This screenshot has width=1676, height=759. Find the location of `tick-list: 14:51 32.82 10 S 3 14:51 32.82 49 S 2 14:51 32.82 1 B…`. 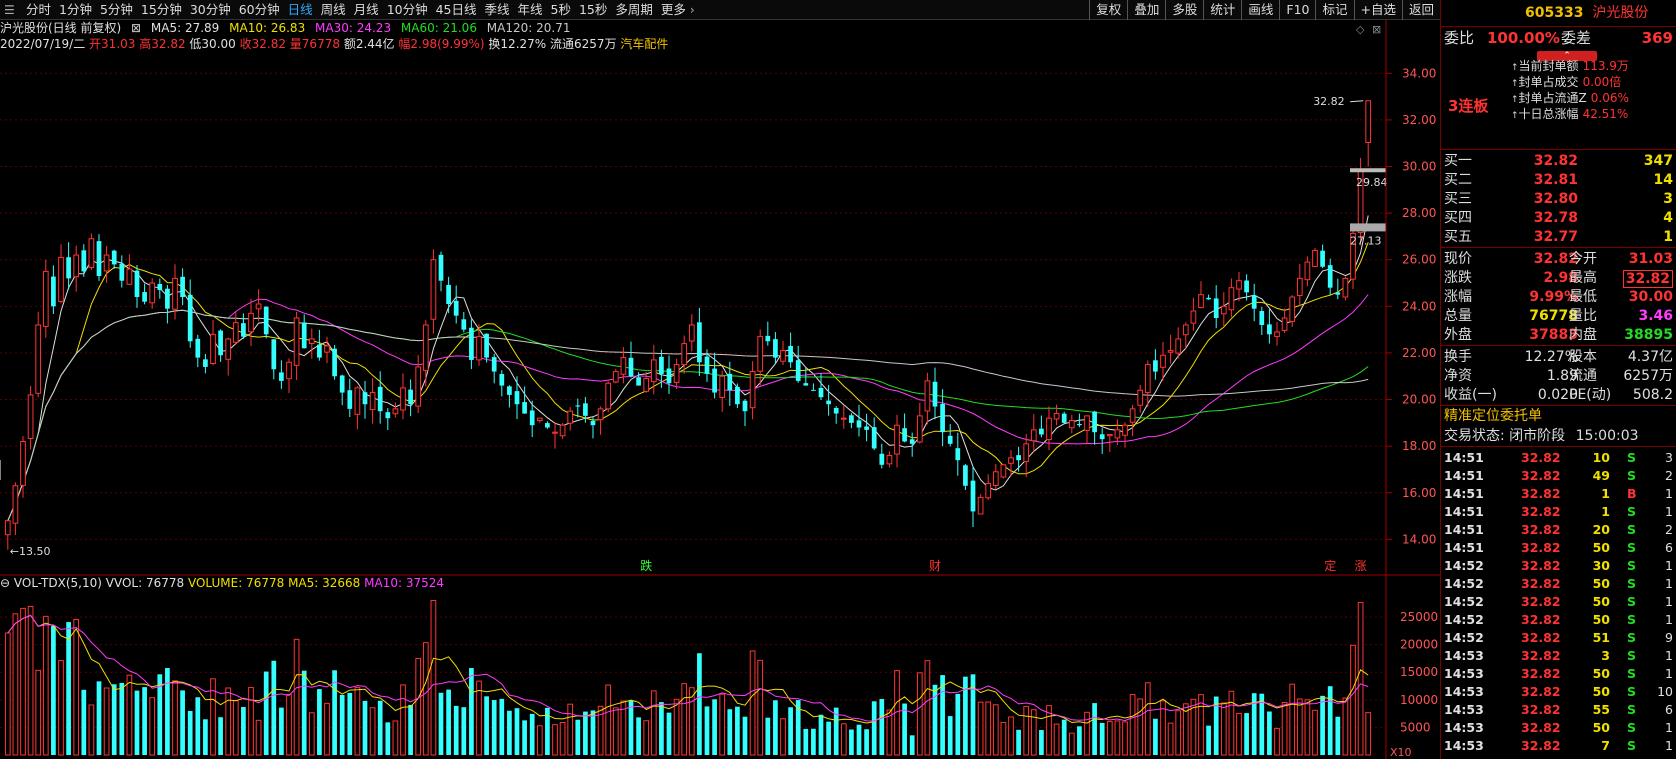

tick-list: 14:51 32.82 10 S 3 14:51 32.82 49 S 2 14:51 32.82 1 B… is located at coordinates (1558, 603).